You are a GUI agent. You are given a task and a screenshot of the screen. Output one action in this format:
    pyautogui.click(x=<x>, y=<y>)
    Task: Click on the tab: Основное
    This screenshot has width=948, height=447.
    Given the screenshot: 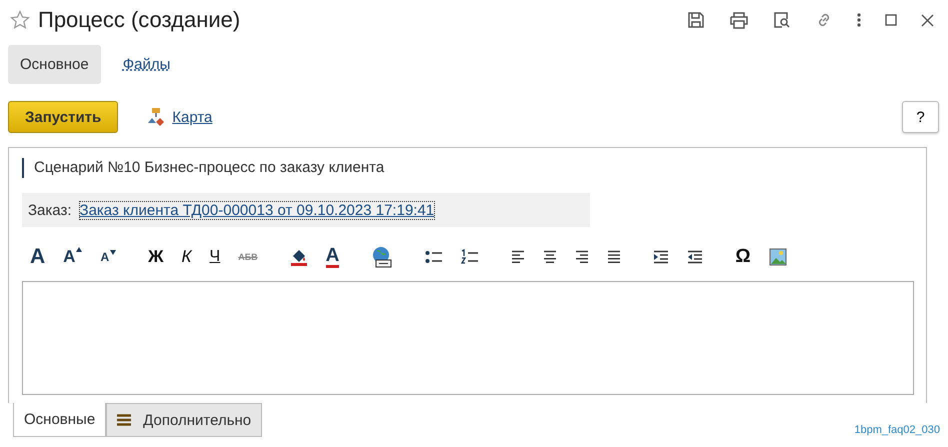 What is the action you would take?
    pyautogui.click(x=54, y=64)
    